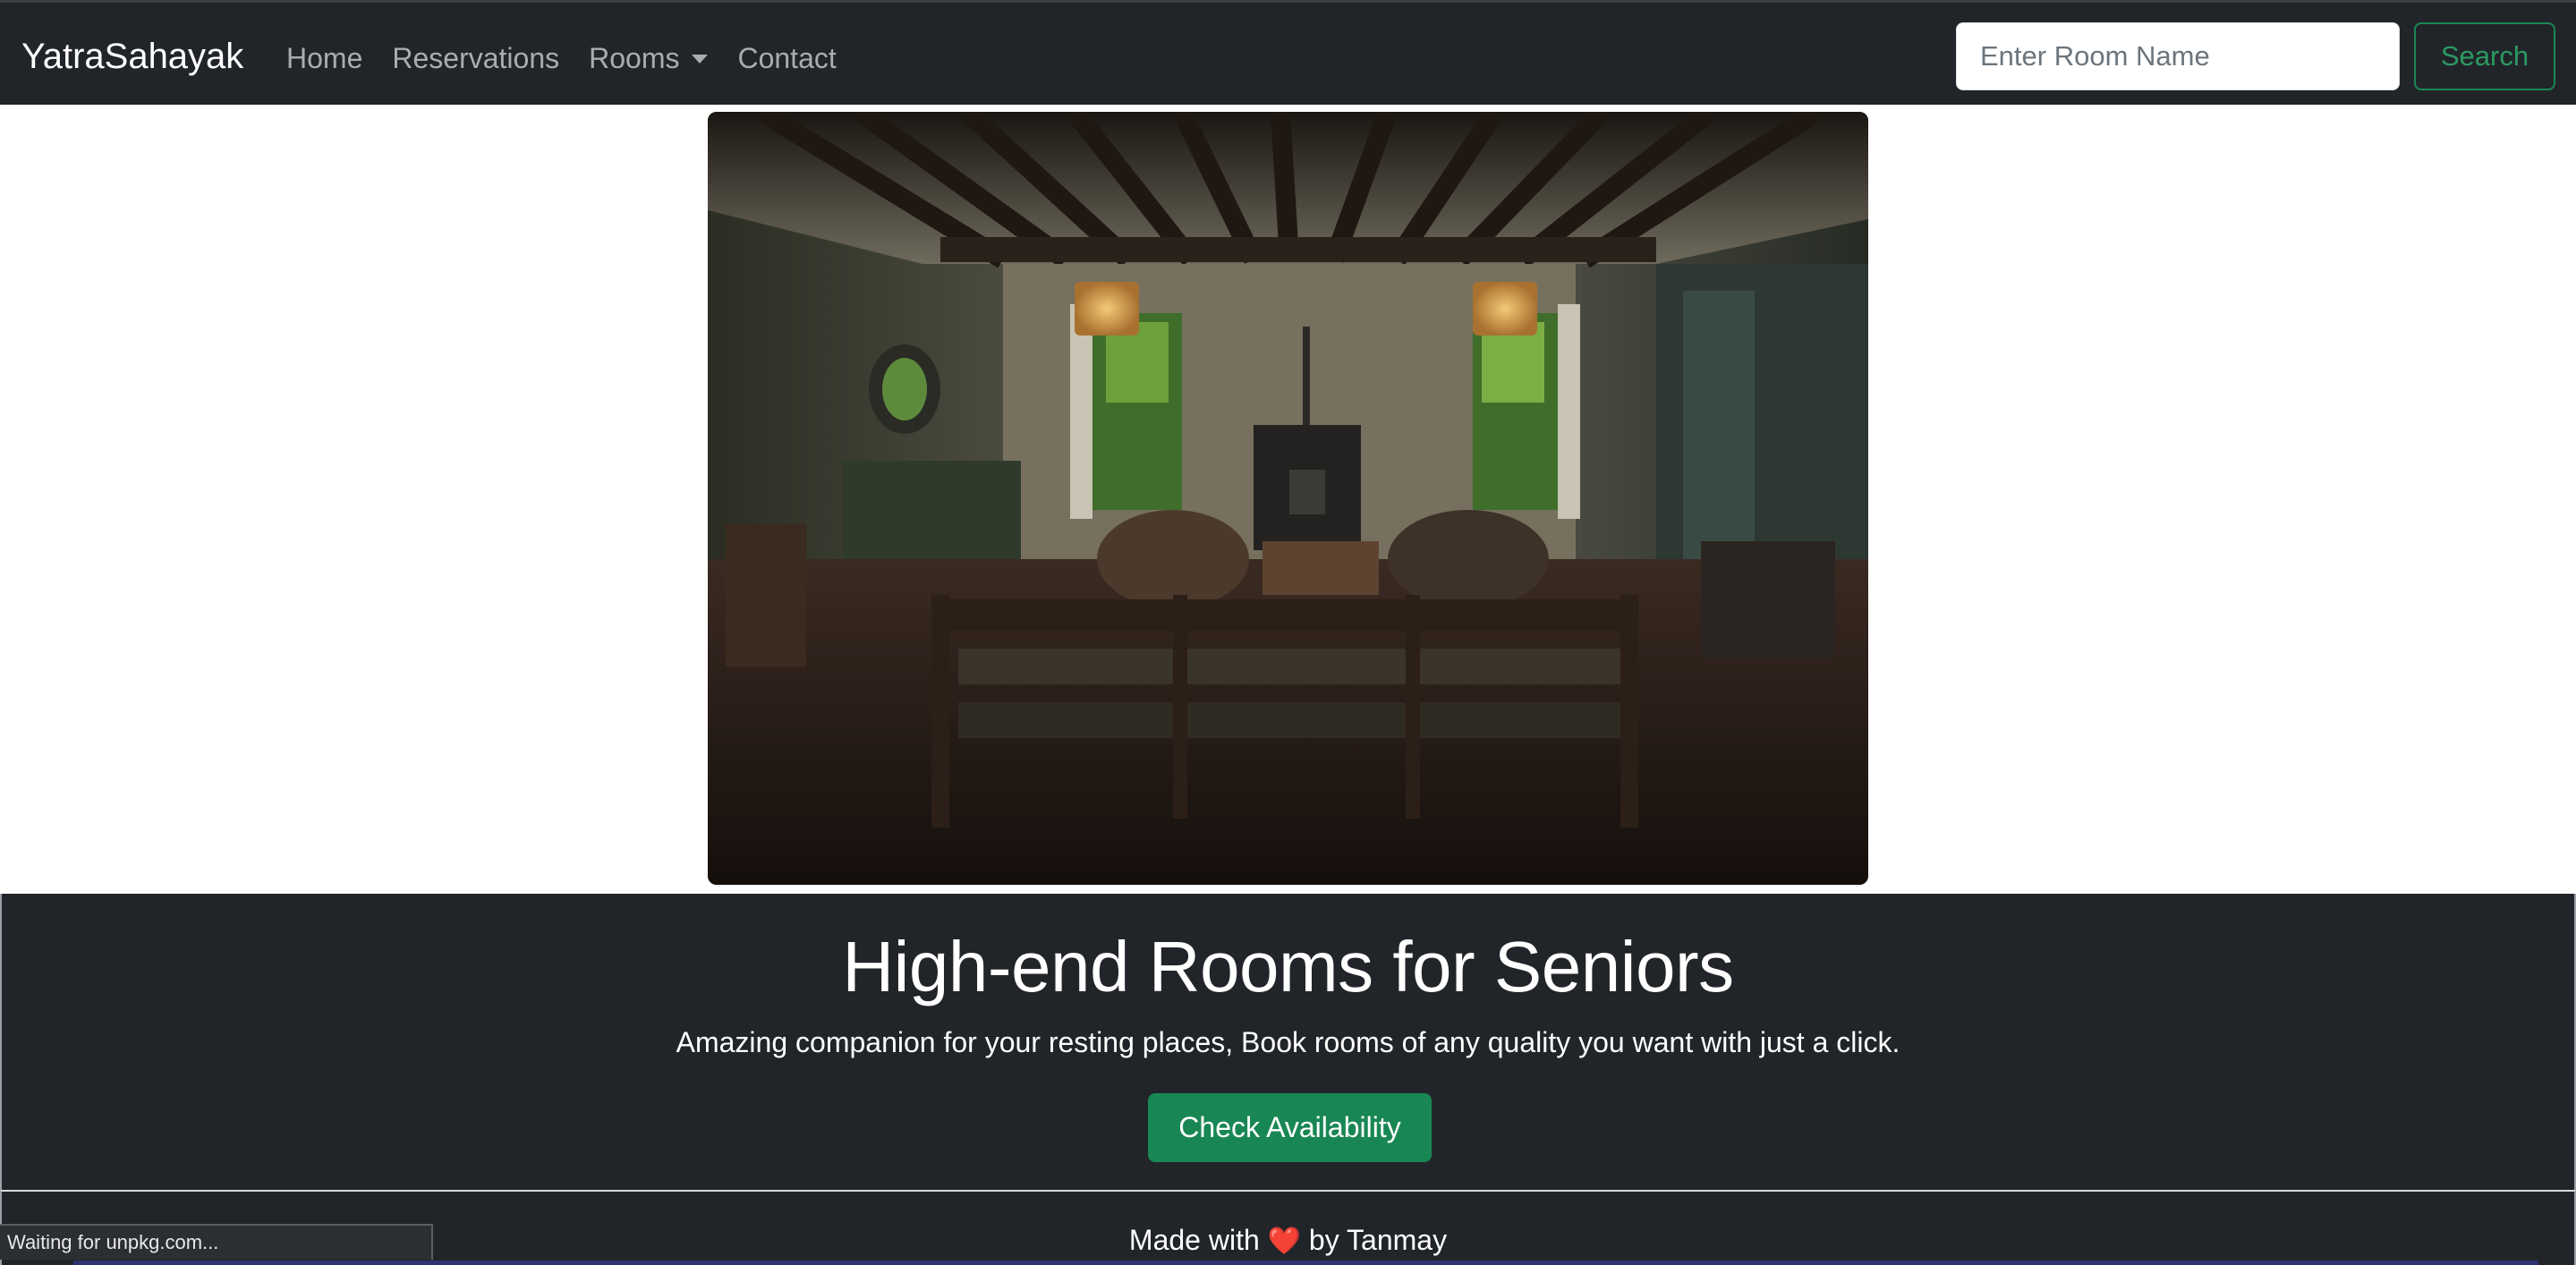  What do you see at coordinates (1305, 1263) in the screenshot?
I see `footer-divider` at bounding box center [1305, 1263].